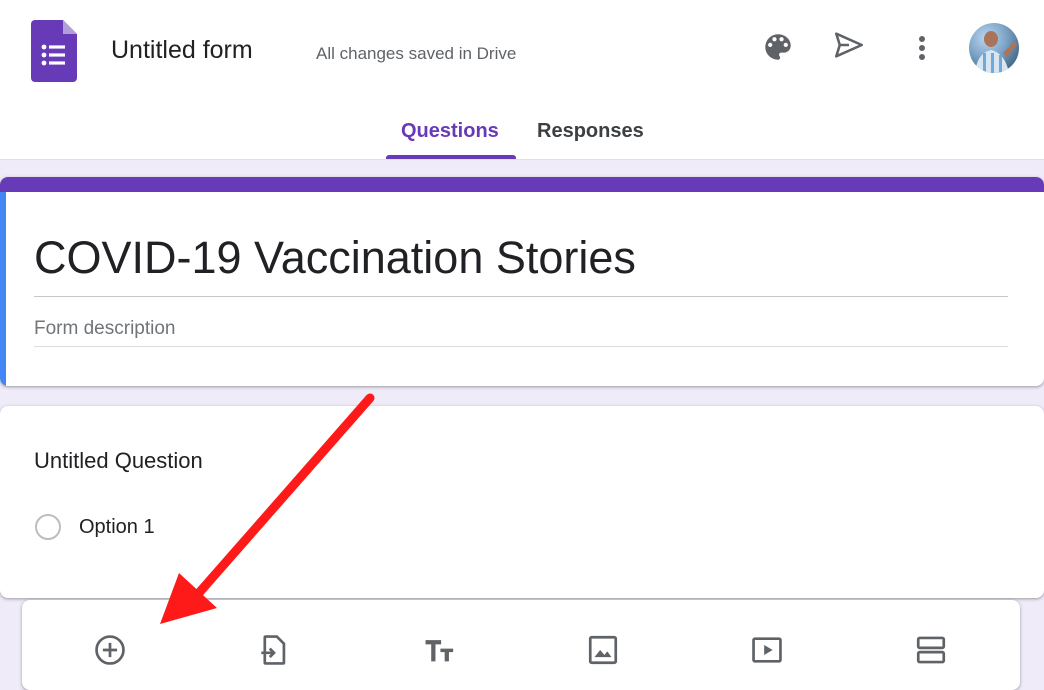 Image resolution: width=1044 pixels, height=690 pixels. I want to click on form-name-field: Untitled form, so click(182, 50).